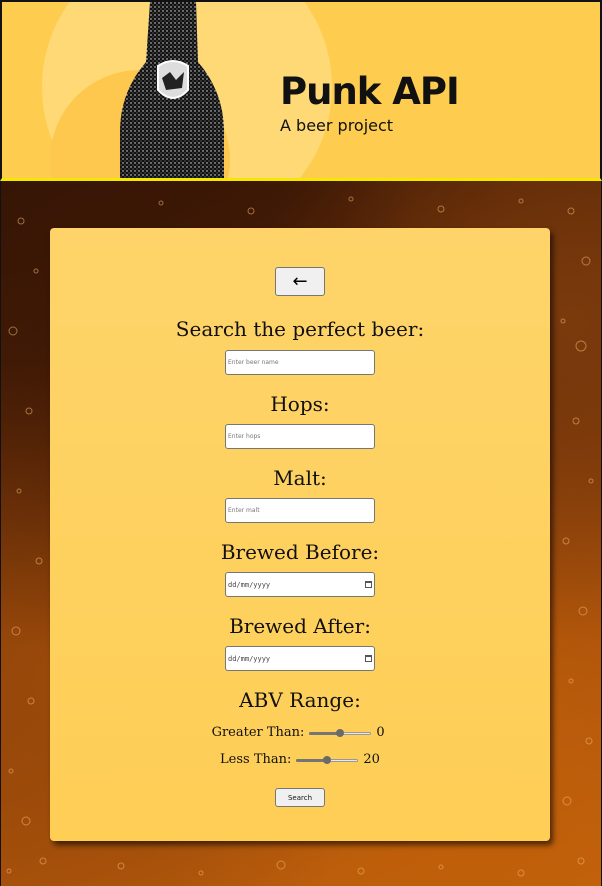 The image size is (602, 886). Describe the element at coordinates (300, 700) in the screenshot. I see `abv-range-label: ABV Range:` at that location.